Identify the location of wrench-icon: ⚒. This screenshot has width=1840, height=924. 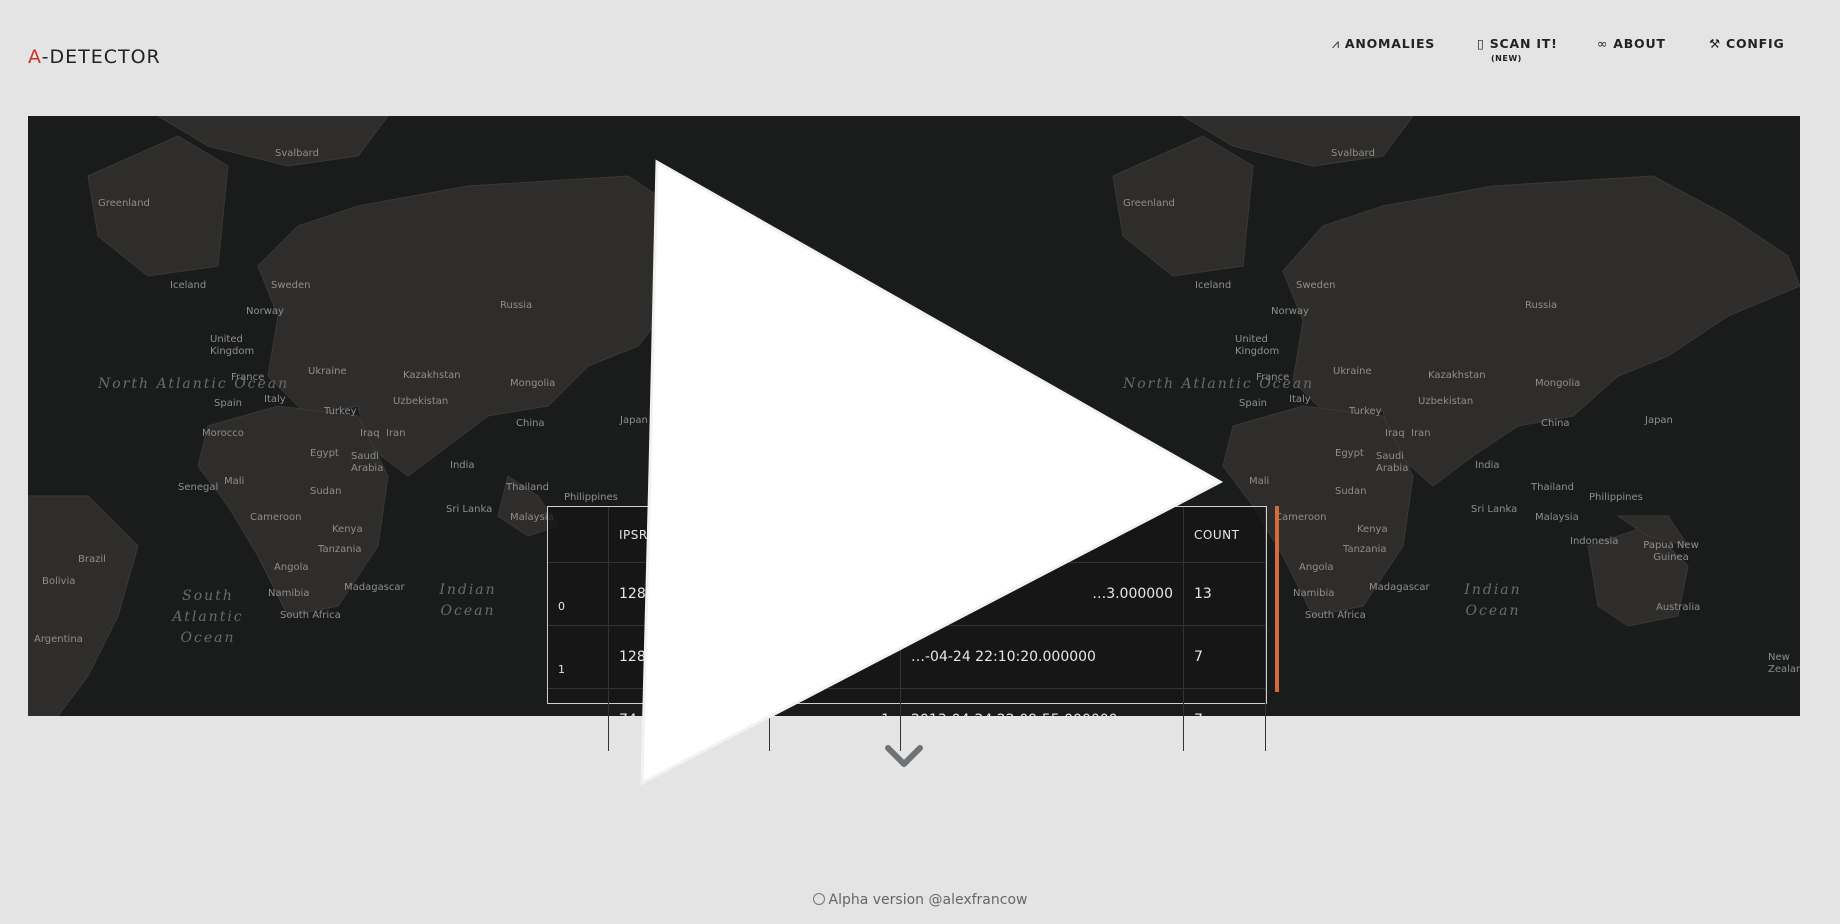
(1715, 43).